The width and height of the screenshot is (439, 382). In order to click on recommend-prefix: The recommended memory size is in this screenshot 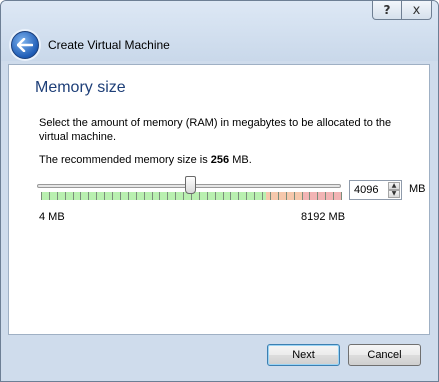, I will do `click(125, 160)`.